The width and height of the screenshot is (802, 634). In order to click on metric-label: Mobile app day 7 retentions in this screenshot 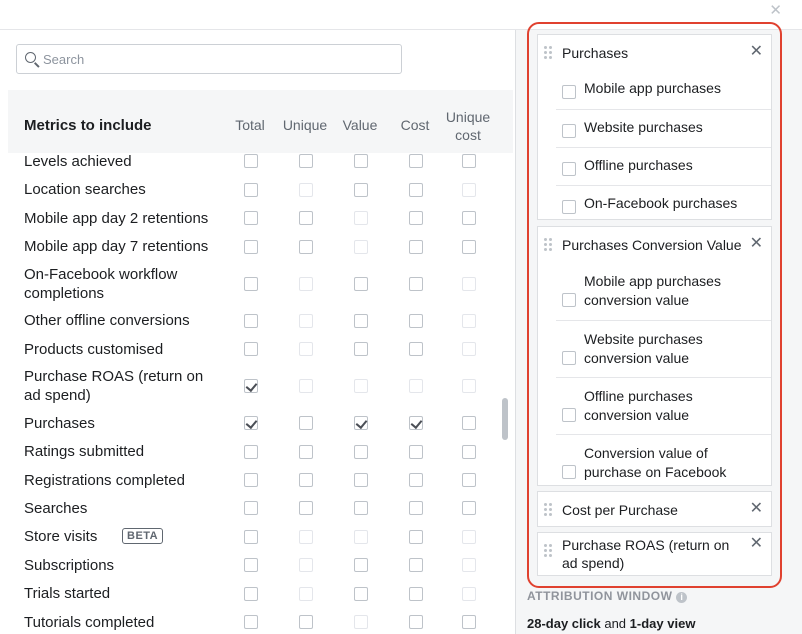, I will do `click(116, 246)`.